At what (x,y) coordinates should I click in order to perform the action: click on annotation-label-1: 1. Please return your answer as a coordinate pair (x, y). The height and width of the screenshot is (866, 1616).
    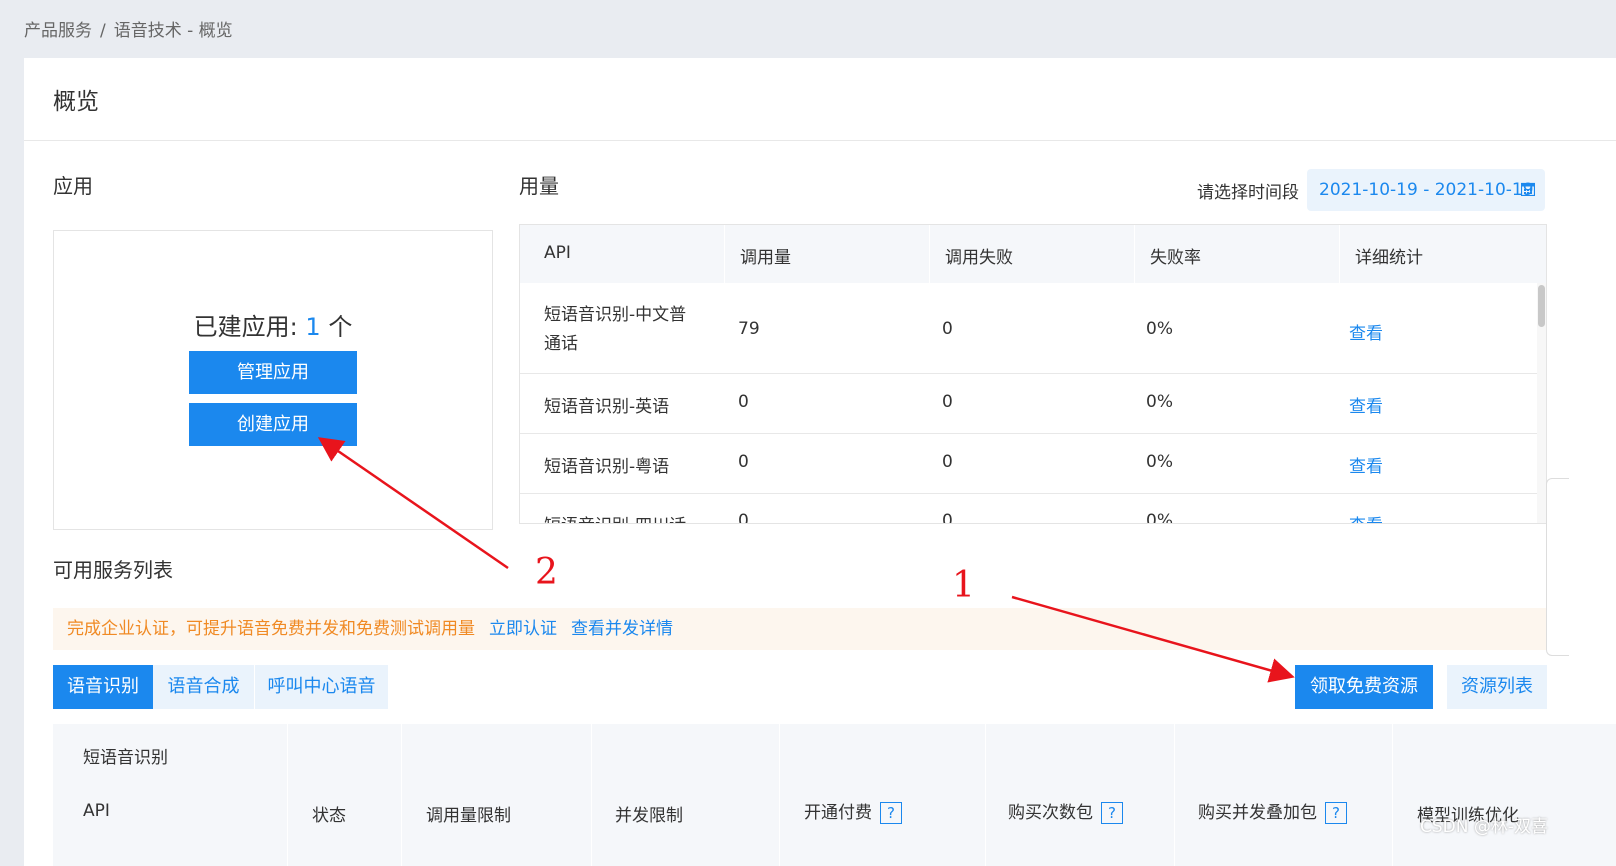
    Looking at the image, I should click on (963, 585).